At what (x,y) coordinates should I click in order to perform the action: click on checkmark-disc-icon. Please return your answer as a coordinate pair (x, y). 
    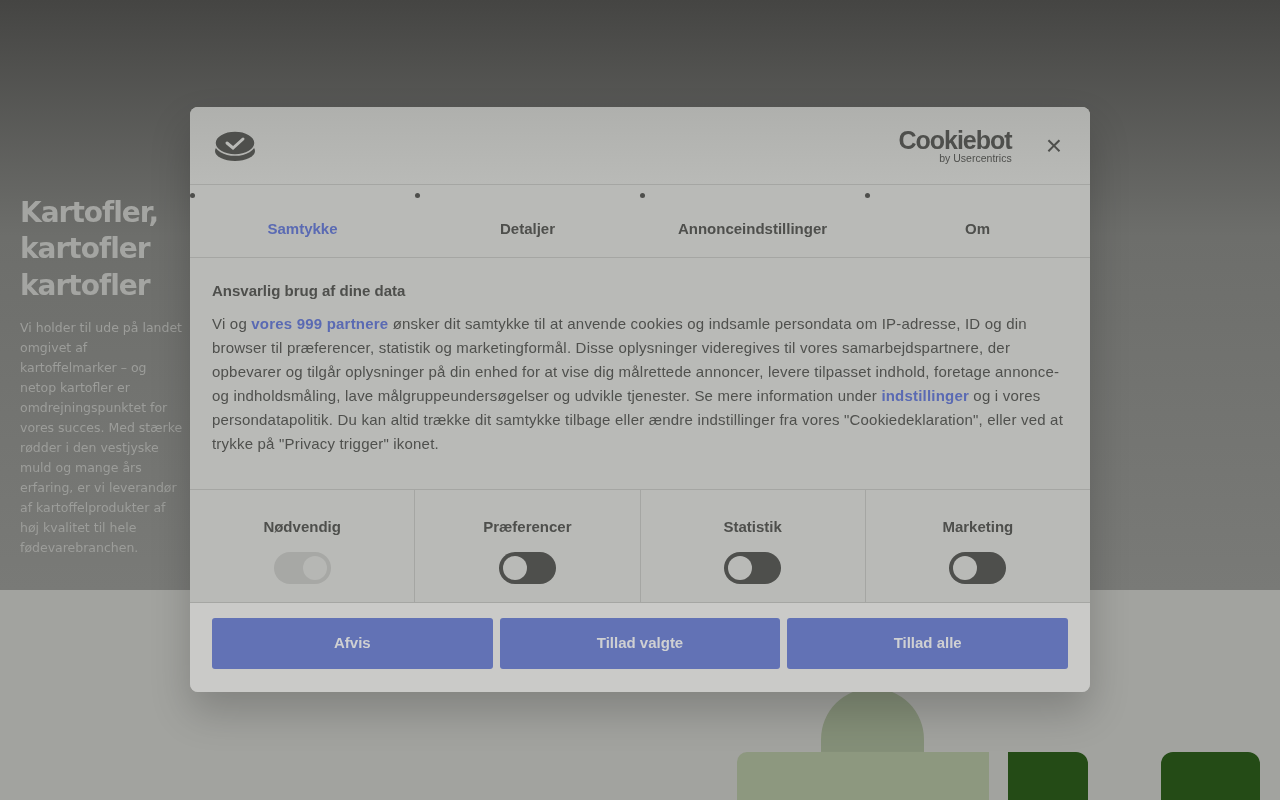
    Looking at the image, I should click on (235, 145).